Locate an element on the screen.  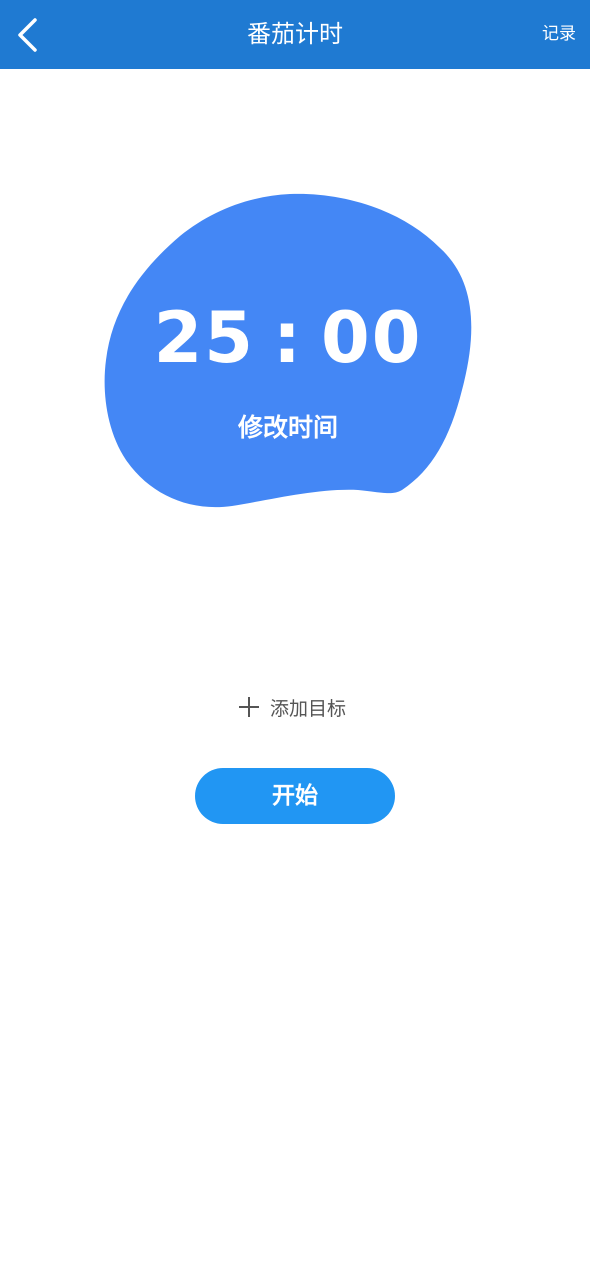
add-goal-button: 添加目标 is located at coordinates (291, 707).